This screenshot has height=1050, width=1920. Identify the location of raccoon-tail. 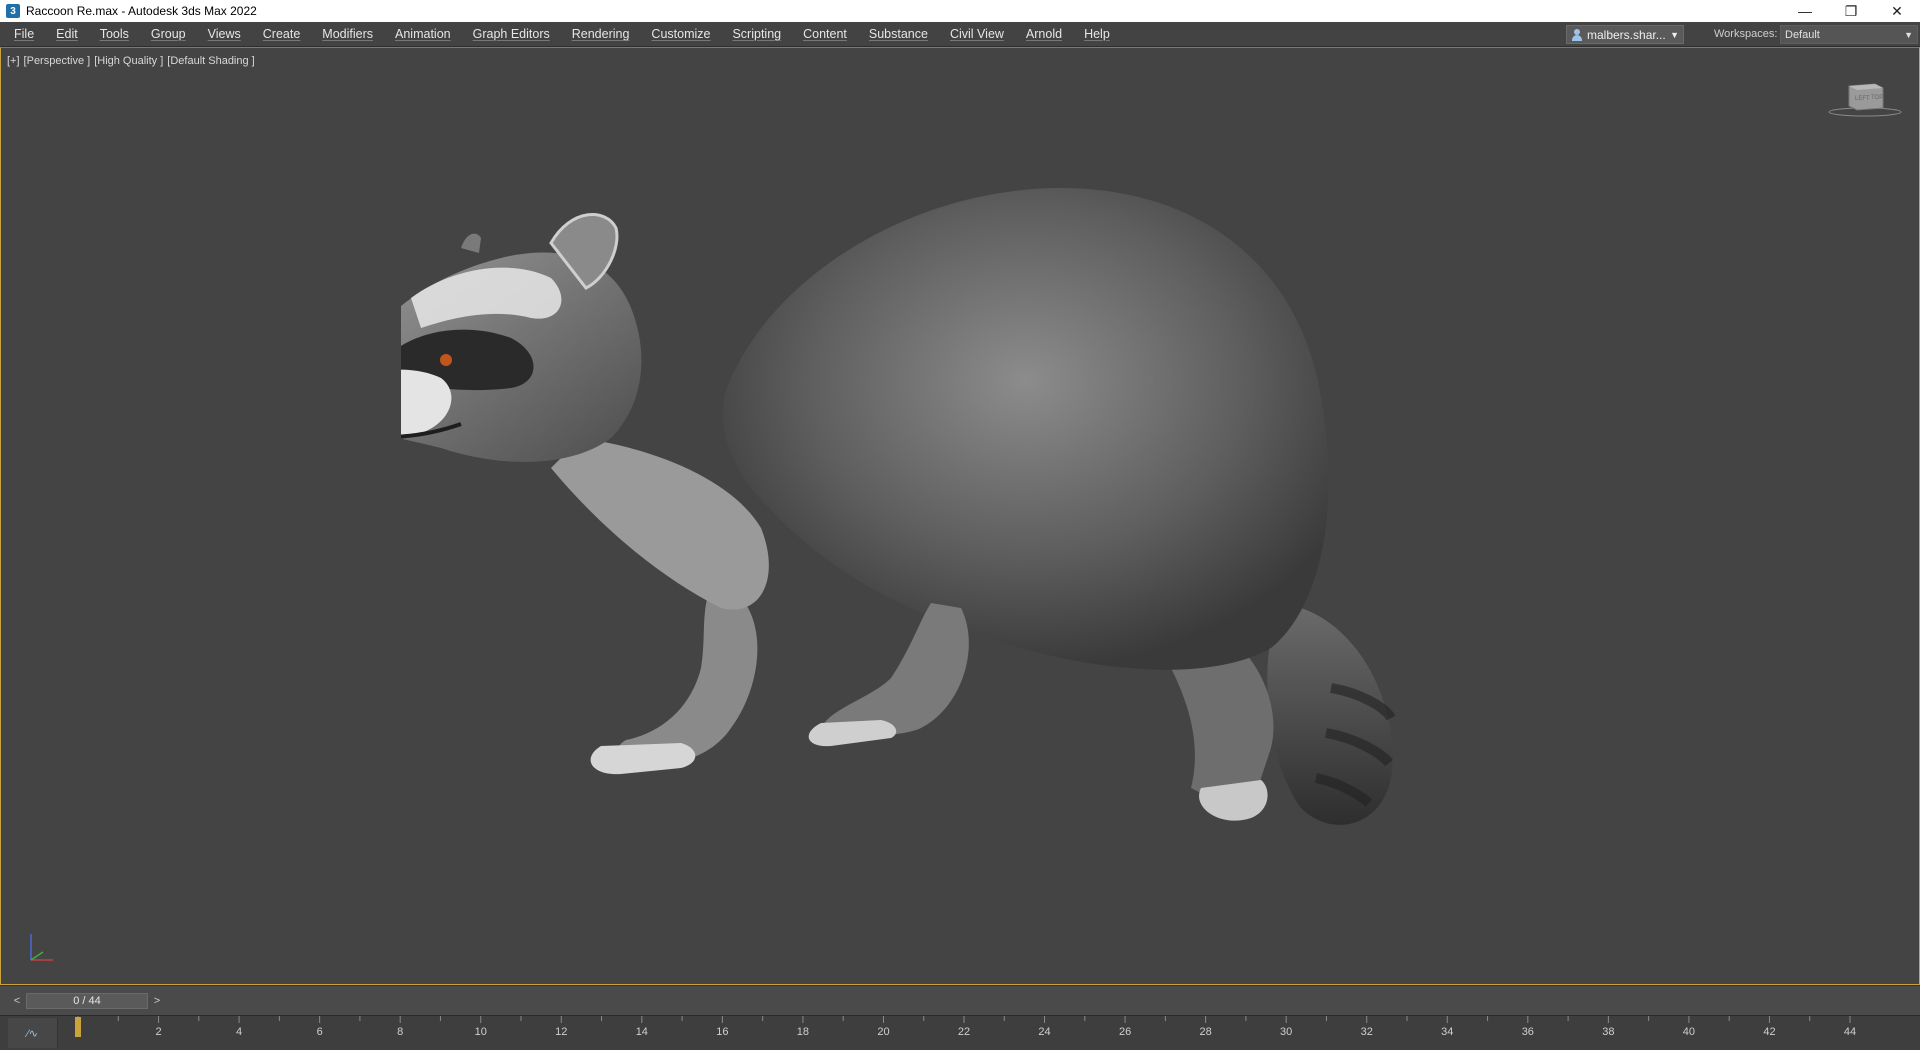
(1330, 716).